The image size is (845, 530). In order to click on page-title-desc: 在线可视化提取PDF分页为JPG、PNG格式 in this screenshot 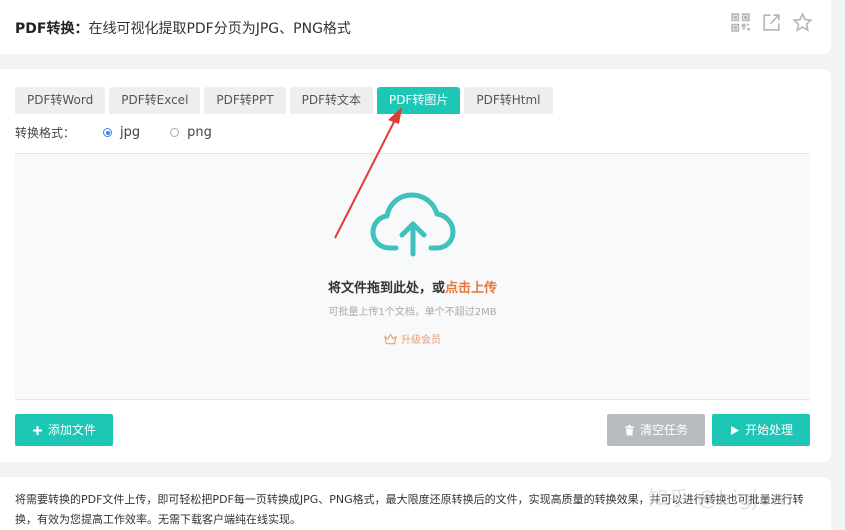, I will do `click(219, 29)`.